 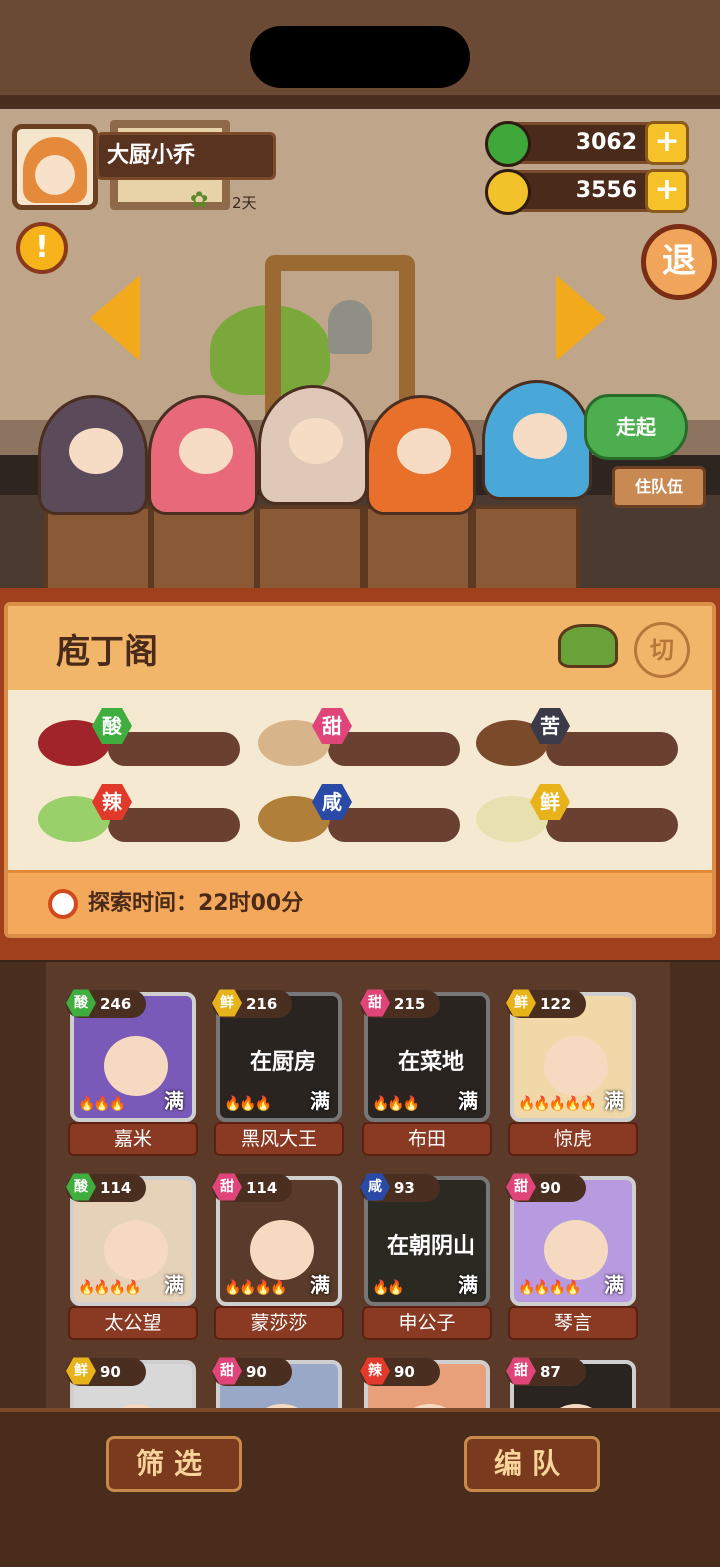 What do you see at coordinates (636, 427) in the screenshot?
I see `go-button: 走起` at bounding box center [636, 427].